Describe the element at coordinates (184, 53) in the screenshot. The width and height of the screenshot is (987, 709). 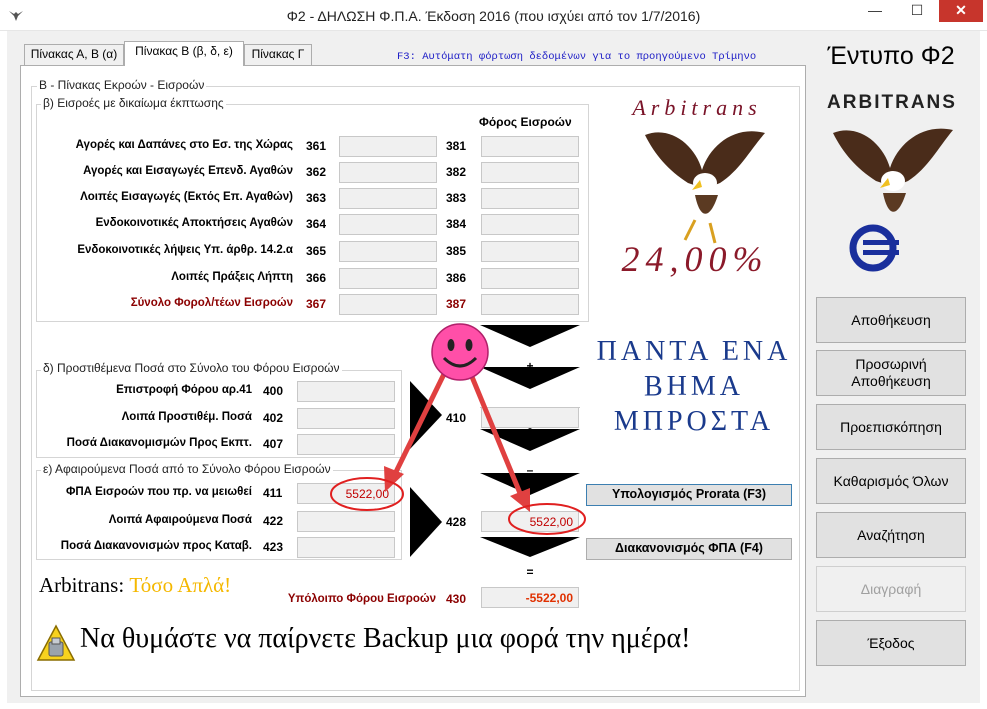
I see `tab-pinakas-b-bde: Πίνακας Β (β, δ, ε)` at that location.